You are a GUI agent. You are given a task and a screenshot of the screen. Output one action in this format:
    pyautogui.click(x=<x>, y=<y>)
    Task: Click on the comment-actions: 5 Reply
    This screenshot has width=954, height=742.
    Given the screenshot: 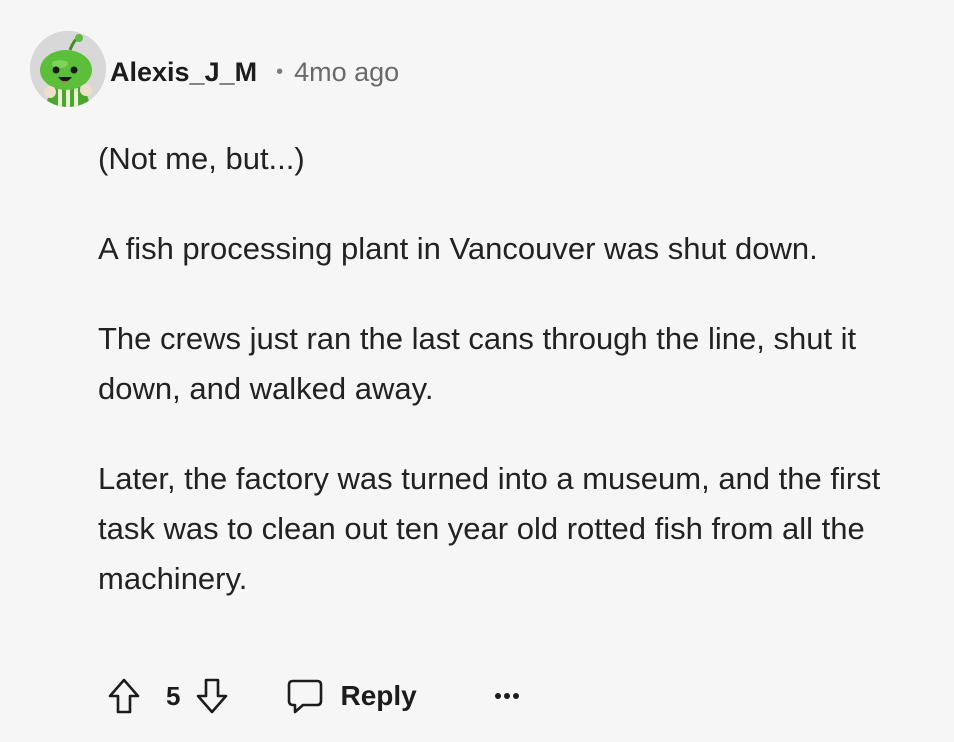 What is the action you would take?
    pyautogui.click(x=315, y=696)
    